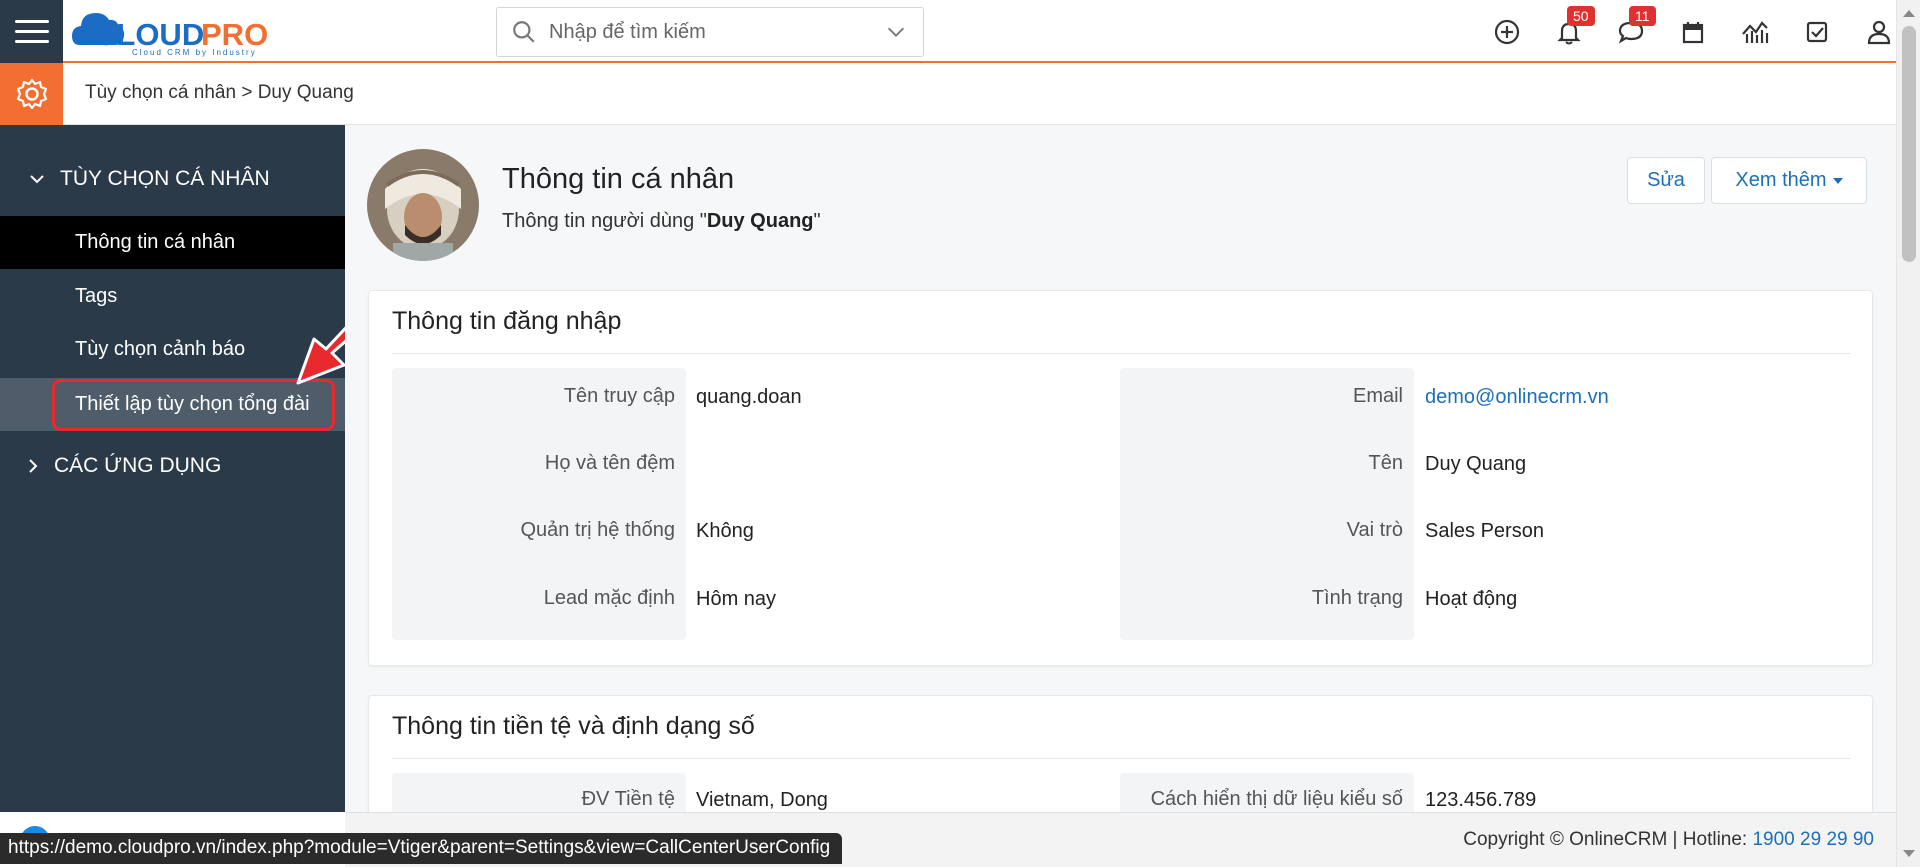  What do you see at coordinates (1642, 16) in the screenshot?
I see `messages-badge: 11` at bounding box center [1642, 16].